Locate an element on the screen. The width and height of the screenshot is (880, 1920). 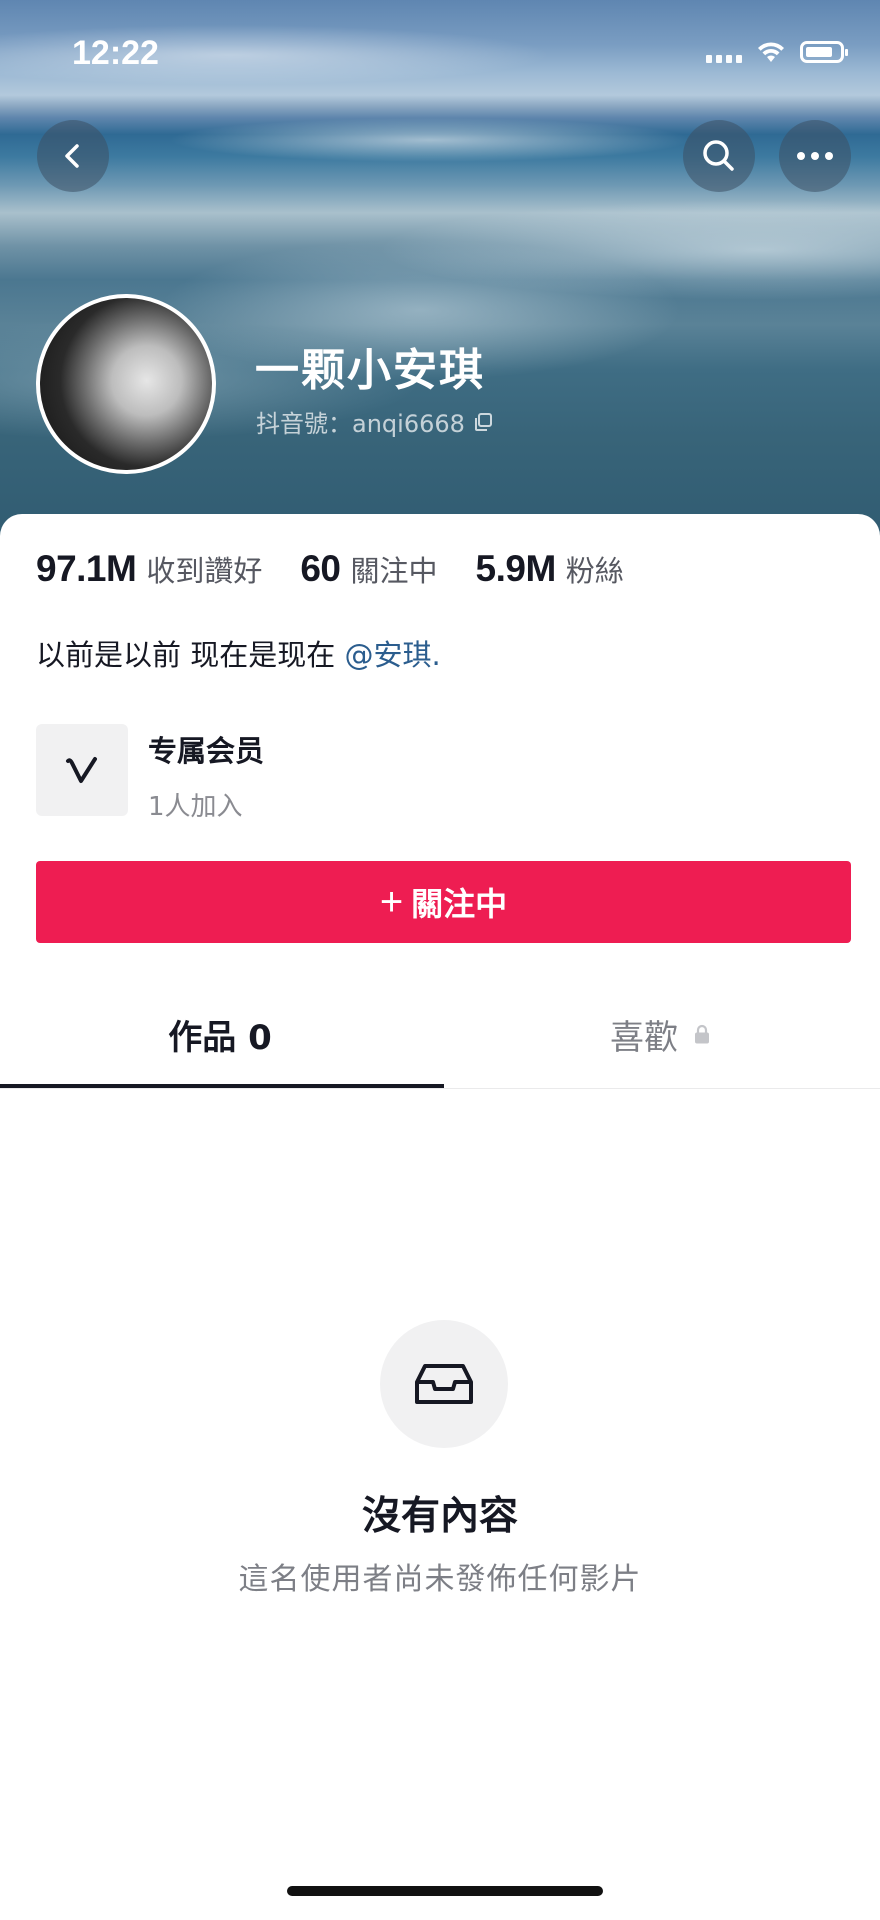
status-bar: 12:22 is located at coordinates (440, 55).